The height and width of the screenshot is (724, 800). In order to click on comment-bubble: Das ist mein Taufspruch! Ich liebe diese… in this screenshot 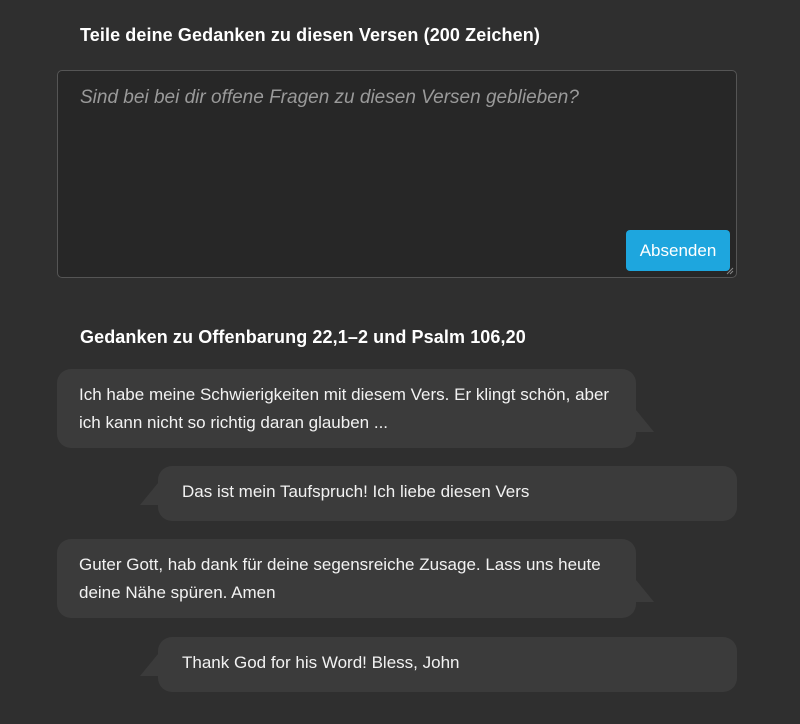, I will do `click(438, 493)`.